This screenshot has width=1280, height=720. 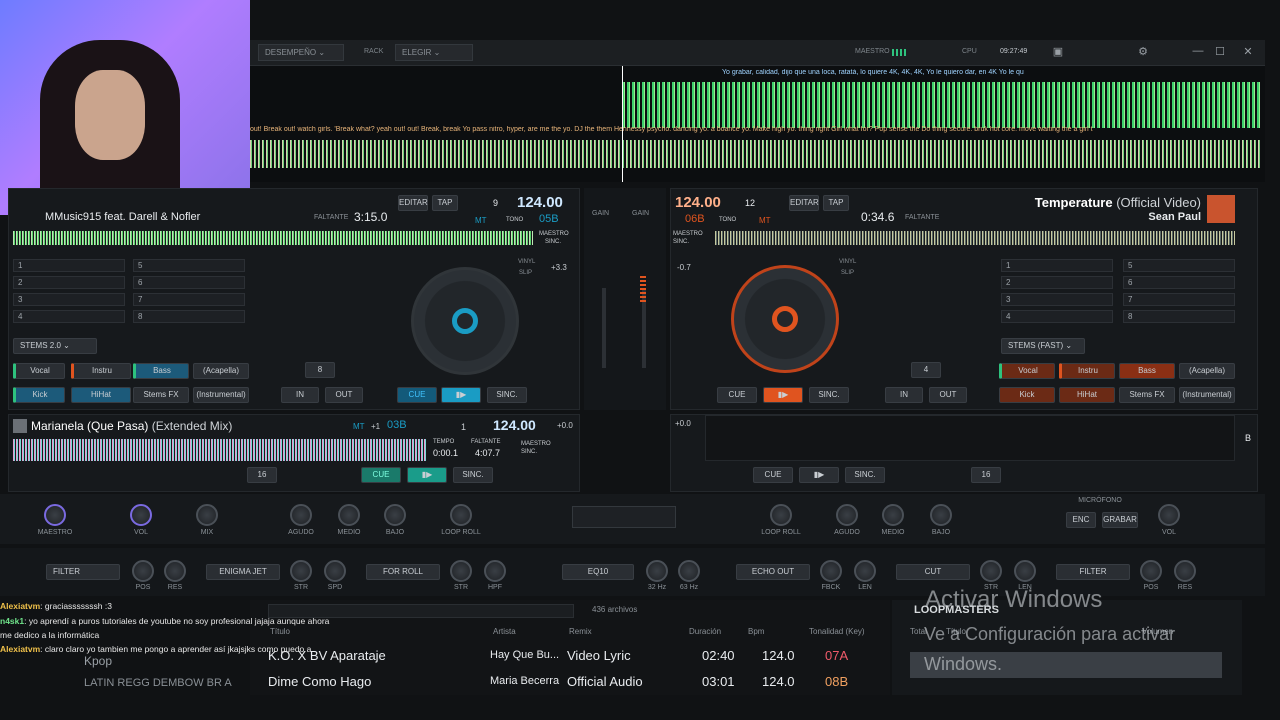 What do you see at coordinates (101, 395) in the screenshot?
I see `deck-1-hihat: HiHat` at bounding box center [101, 395].